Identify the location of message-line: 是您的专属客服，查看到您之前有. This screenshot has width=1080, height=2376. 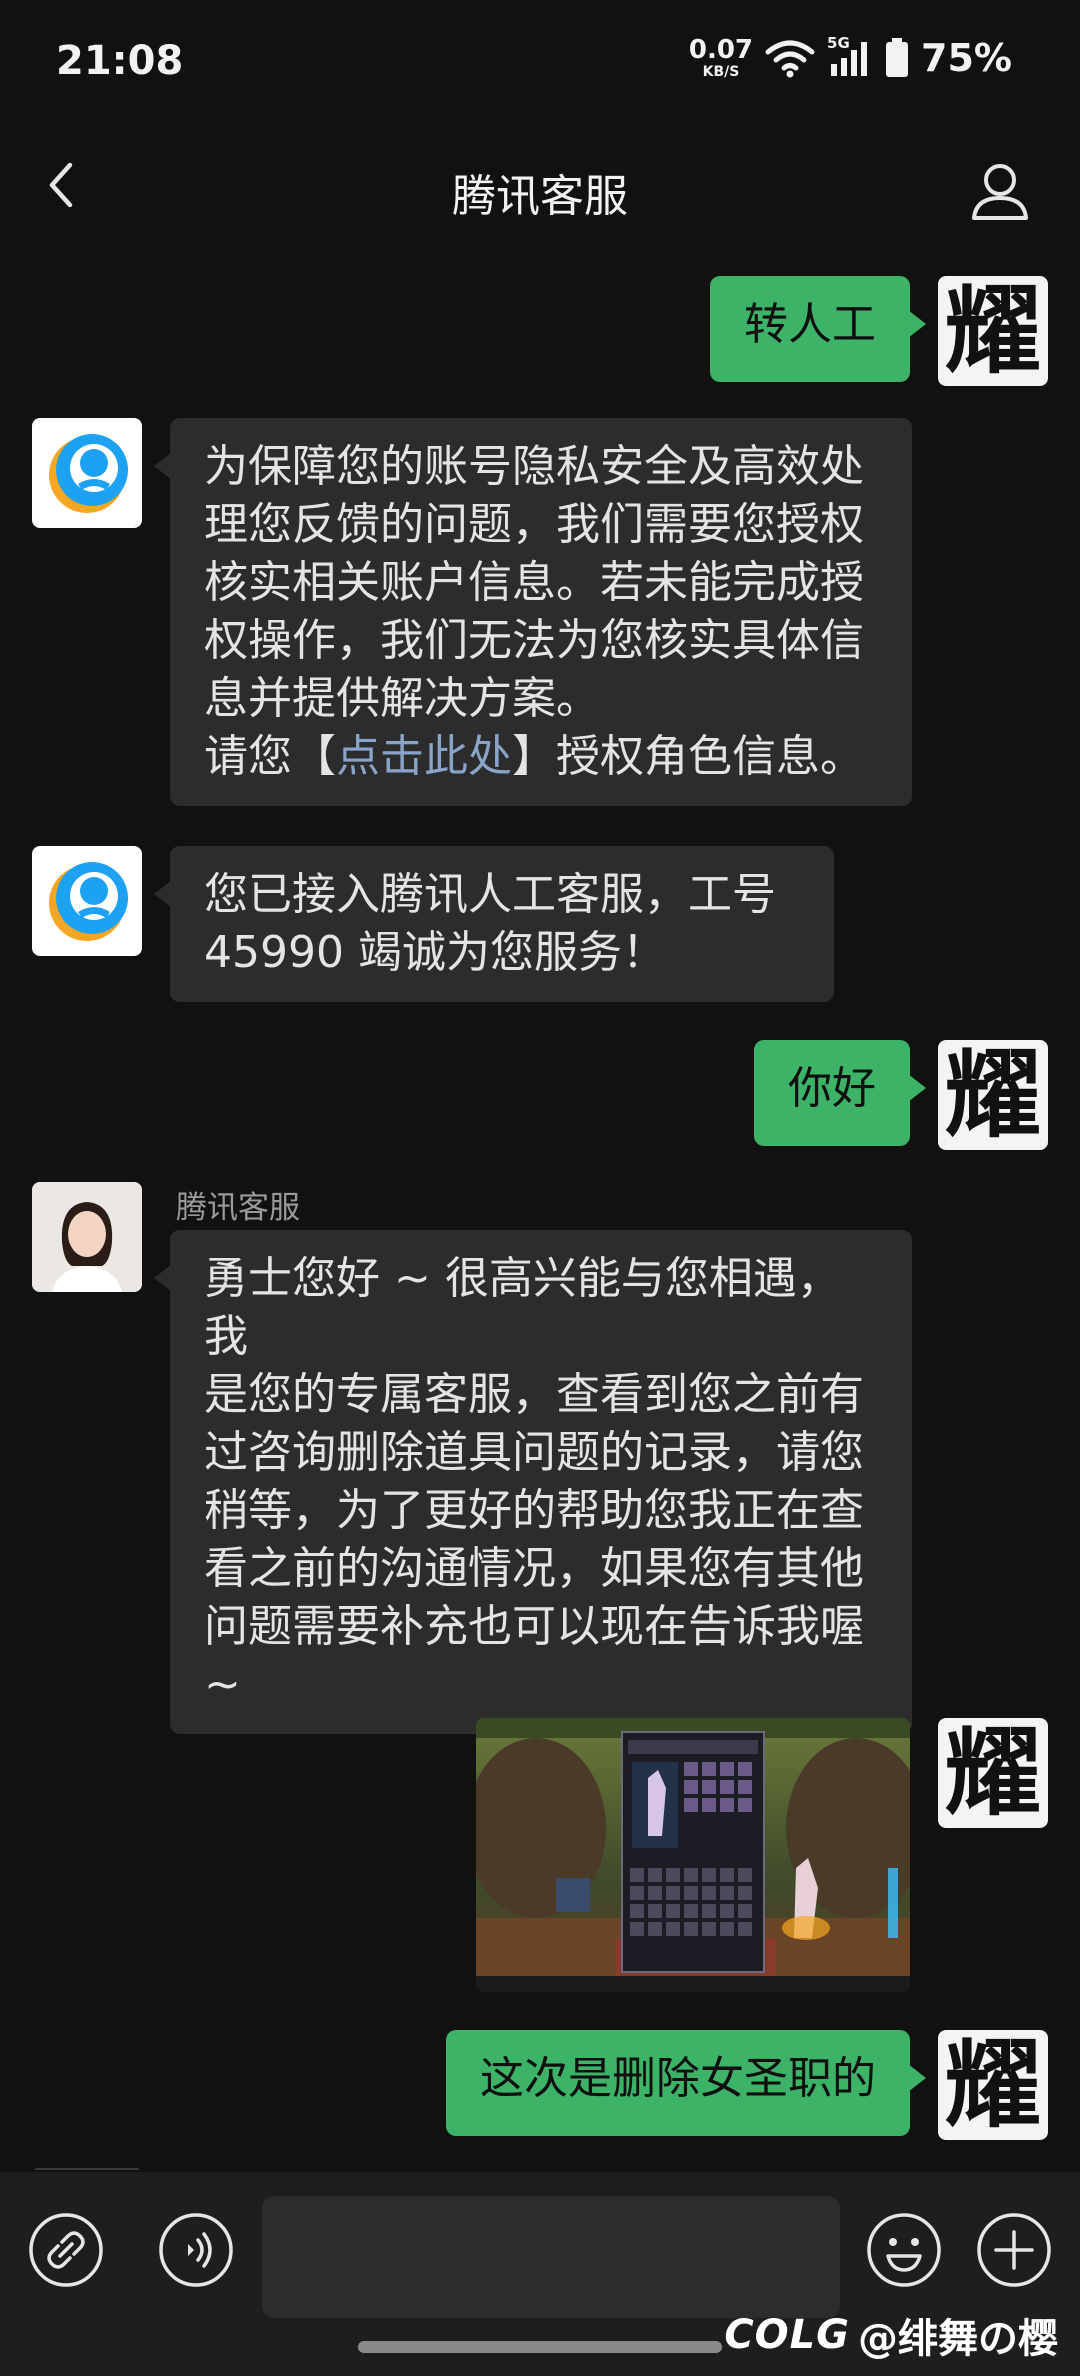
(534, 1394).